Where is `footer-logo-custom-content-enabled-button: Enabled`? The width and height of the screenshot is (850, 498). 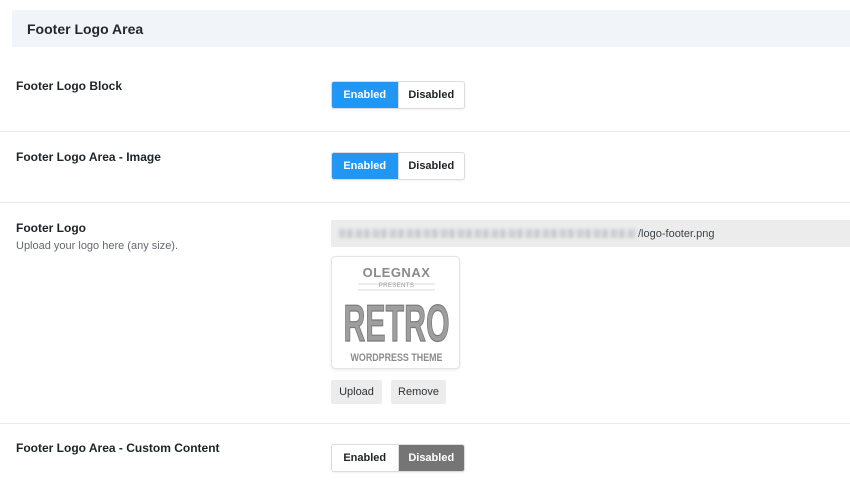
footer-logo-custom-content-enabled-button: Enabled is located at coordinates (365, 458).